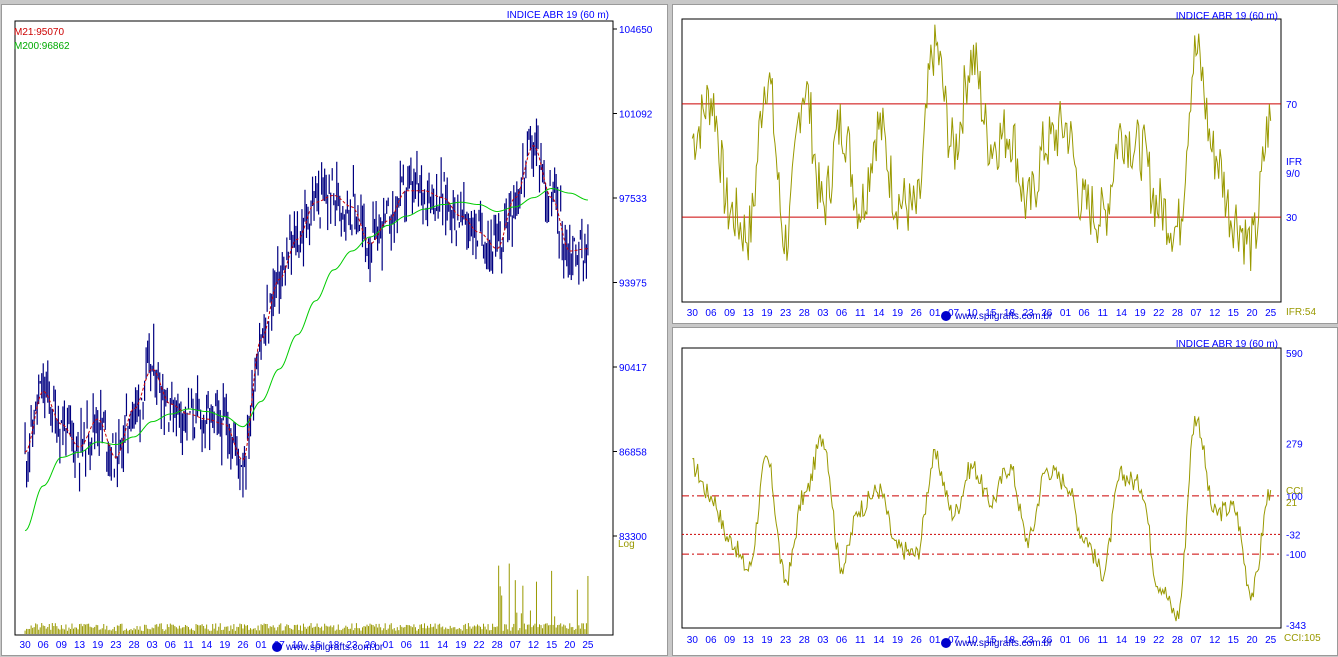  I want to click on ifr-x-tick: 22, so click(1159, 313).